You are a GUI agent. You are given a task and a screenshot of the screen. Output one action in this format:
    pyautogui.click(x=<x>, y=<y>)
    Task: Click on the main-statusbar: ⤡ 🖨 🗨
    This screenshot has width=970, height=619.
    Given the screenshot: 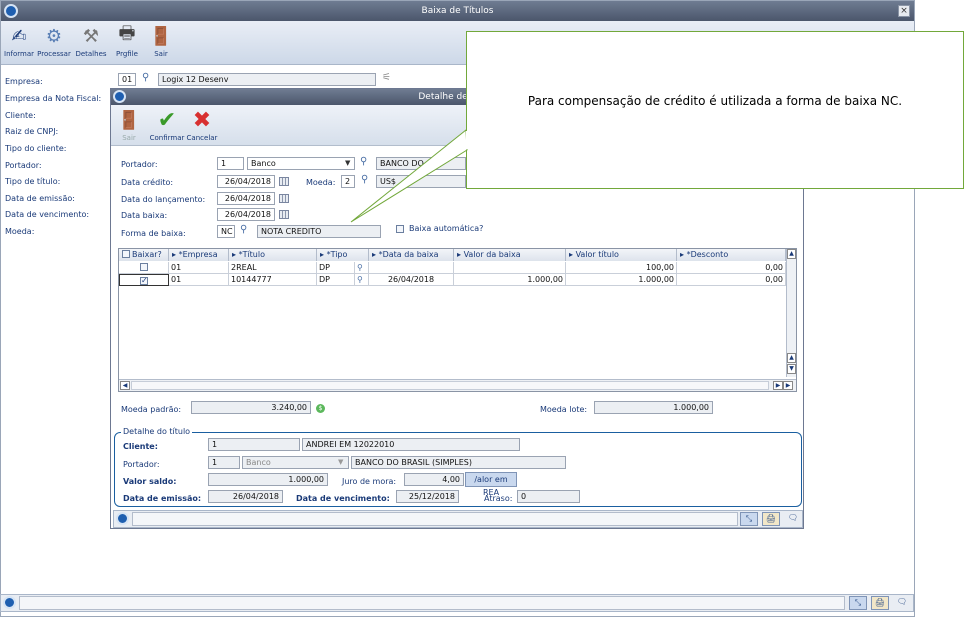 What is the action you would take?
    pyautogui.click(x=457, y=603)
    